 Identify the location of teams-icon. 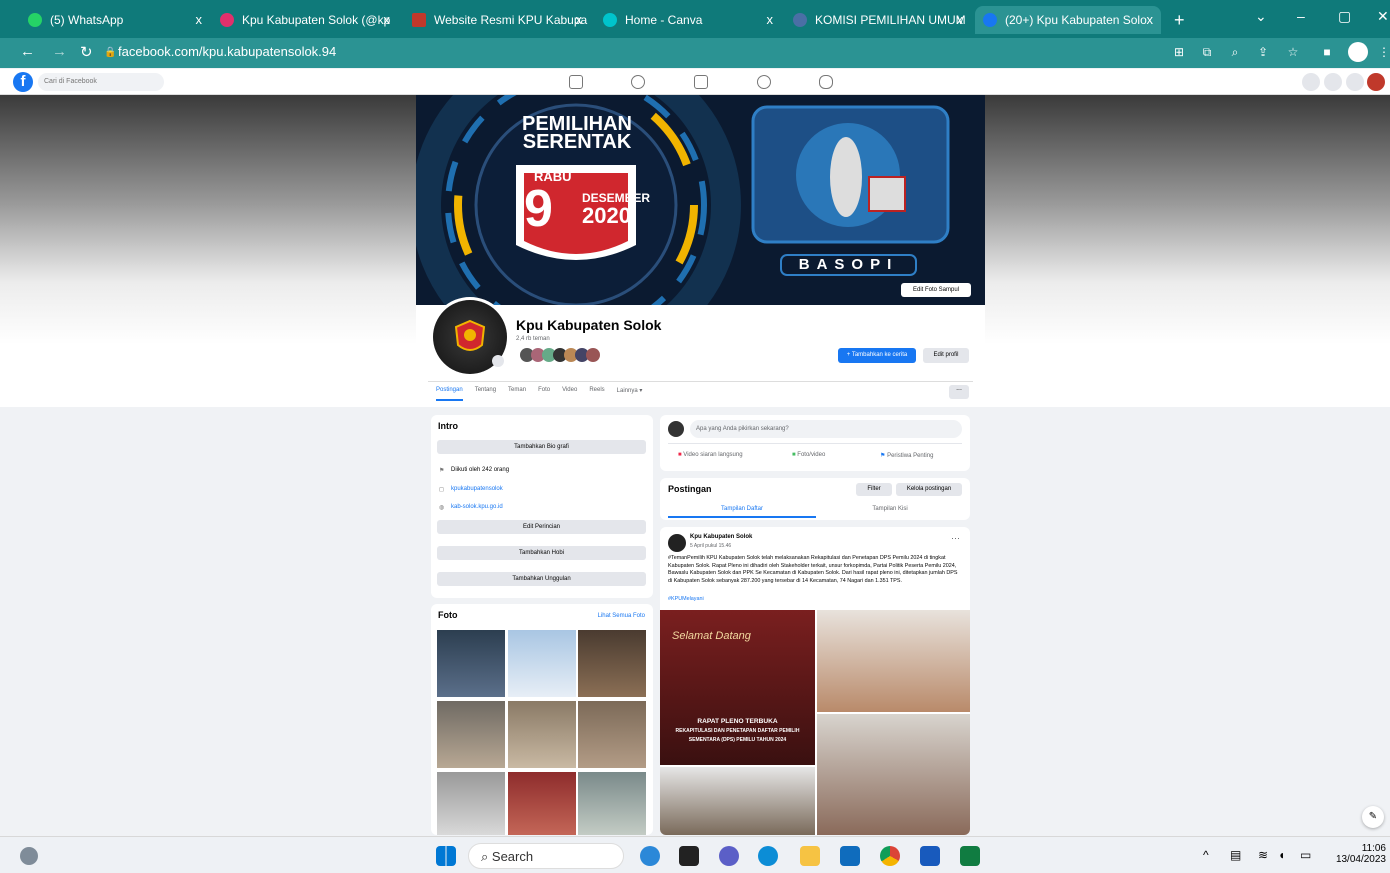
(729, 856).